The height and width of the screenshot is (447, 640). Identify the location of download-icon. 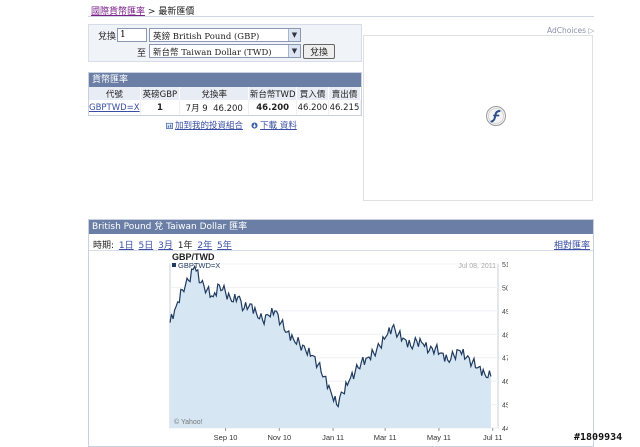
(254, 125).